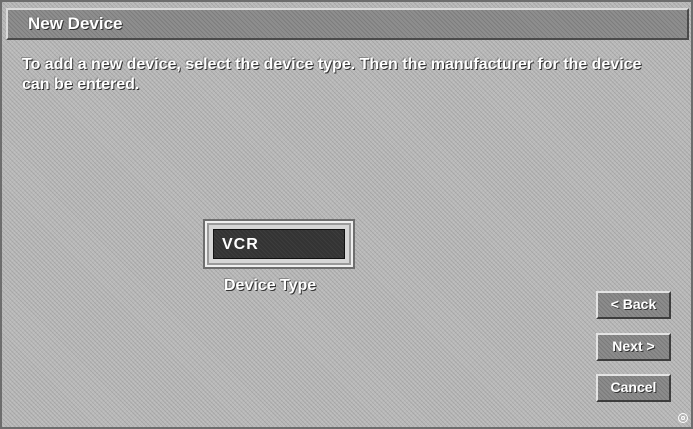 The height and width of the screenshot is (429, 693). What do you see at coordinates (75, 23) in the screenshot?
I see `window-title: New Device` at bounding box center [75, 23].